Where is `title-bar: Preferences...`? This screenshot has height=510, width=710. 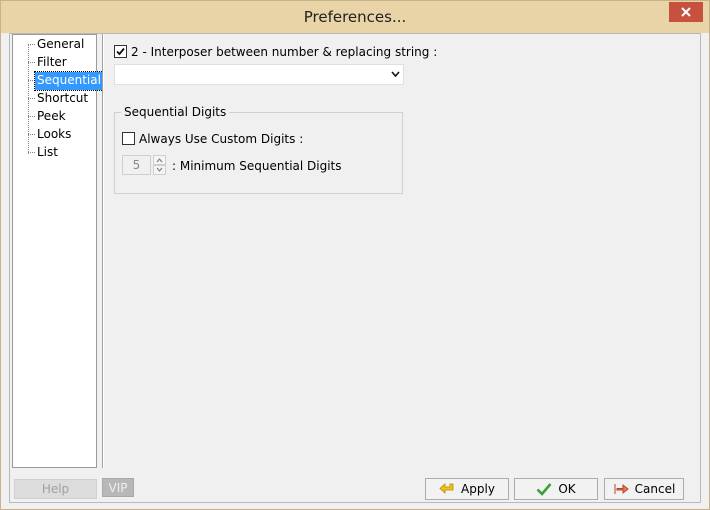 title-bar: Preferences... is located at coordinates (355, 17).